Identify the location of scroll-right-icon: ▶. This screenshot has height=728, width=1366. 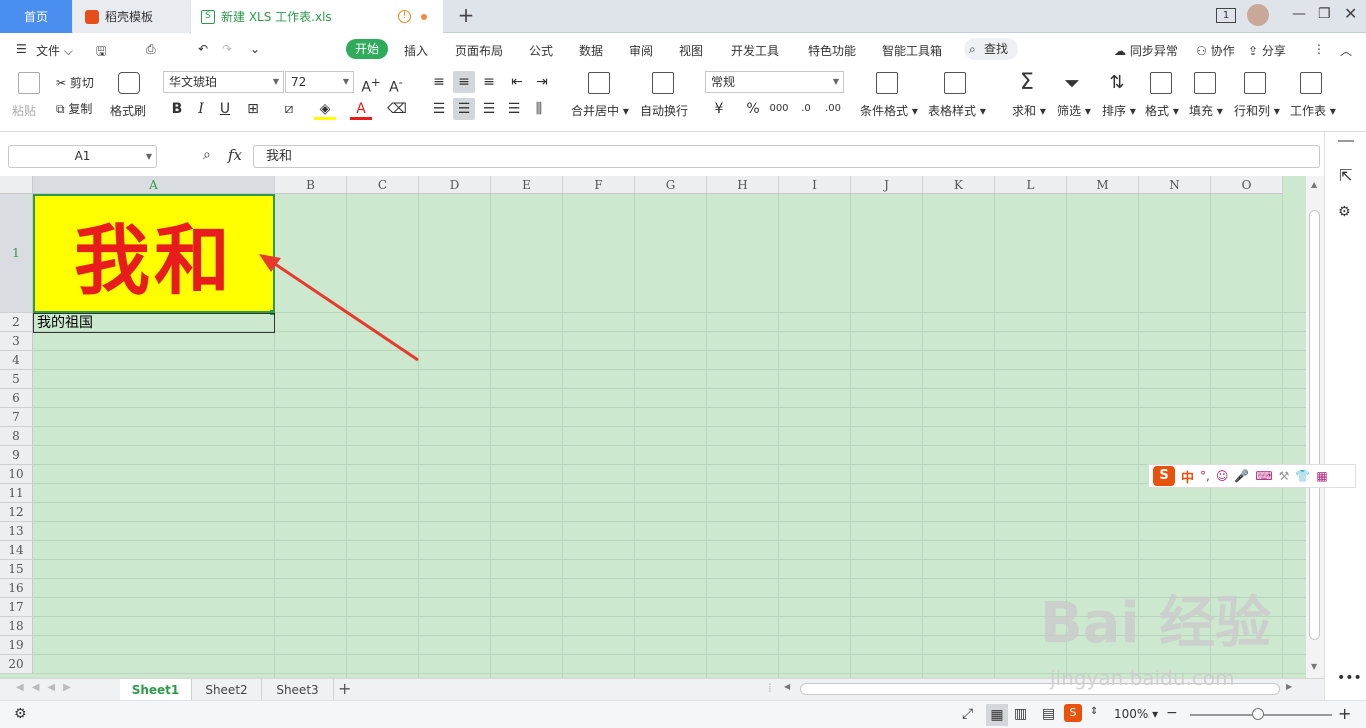
(1289, 686).